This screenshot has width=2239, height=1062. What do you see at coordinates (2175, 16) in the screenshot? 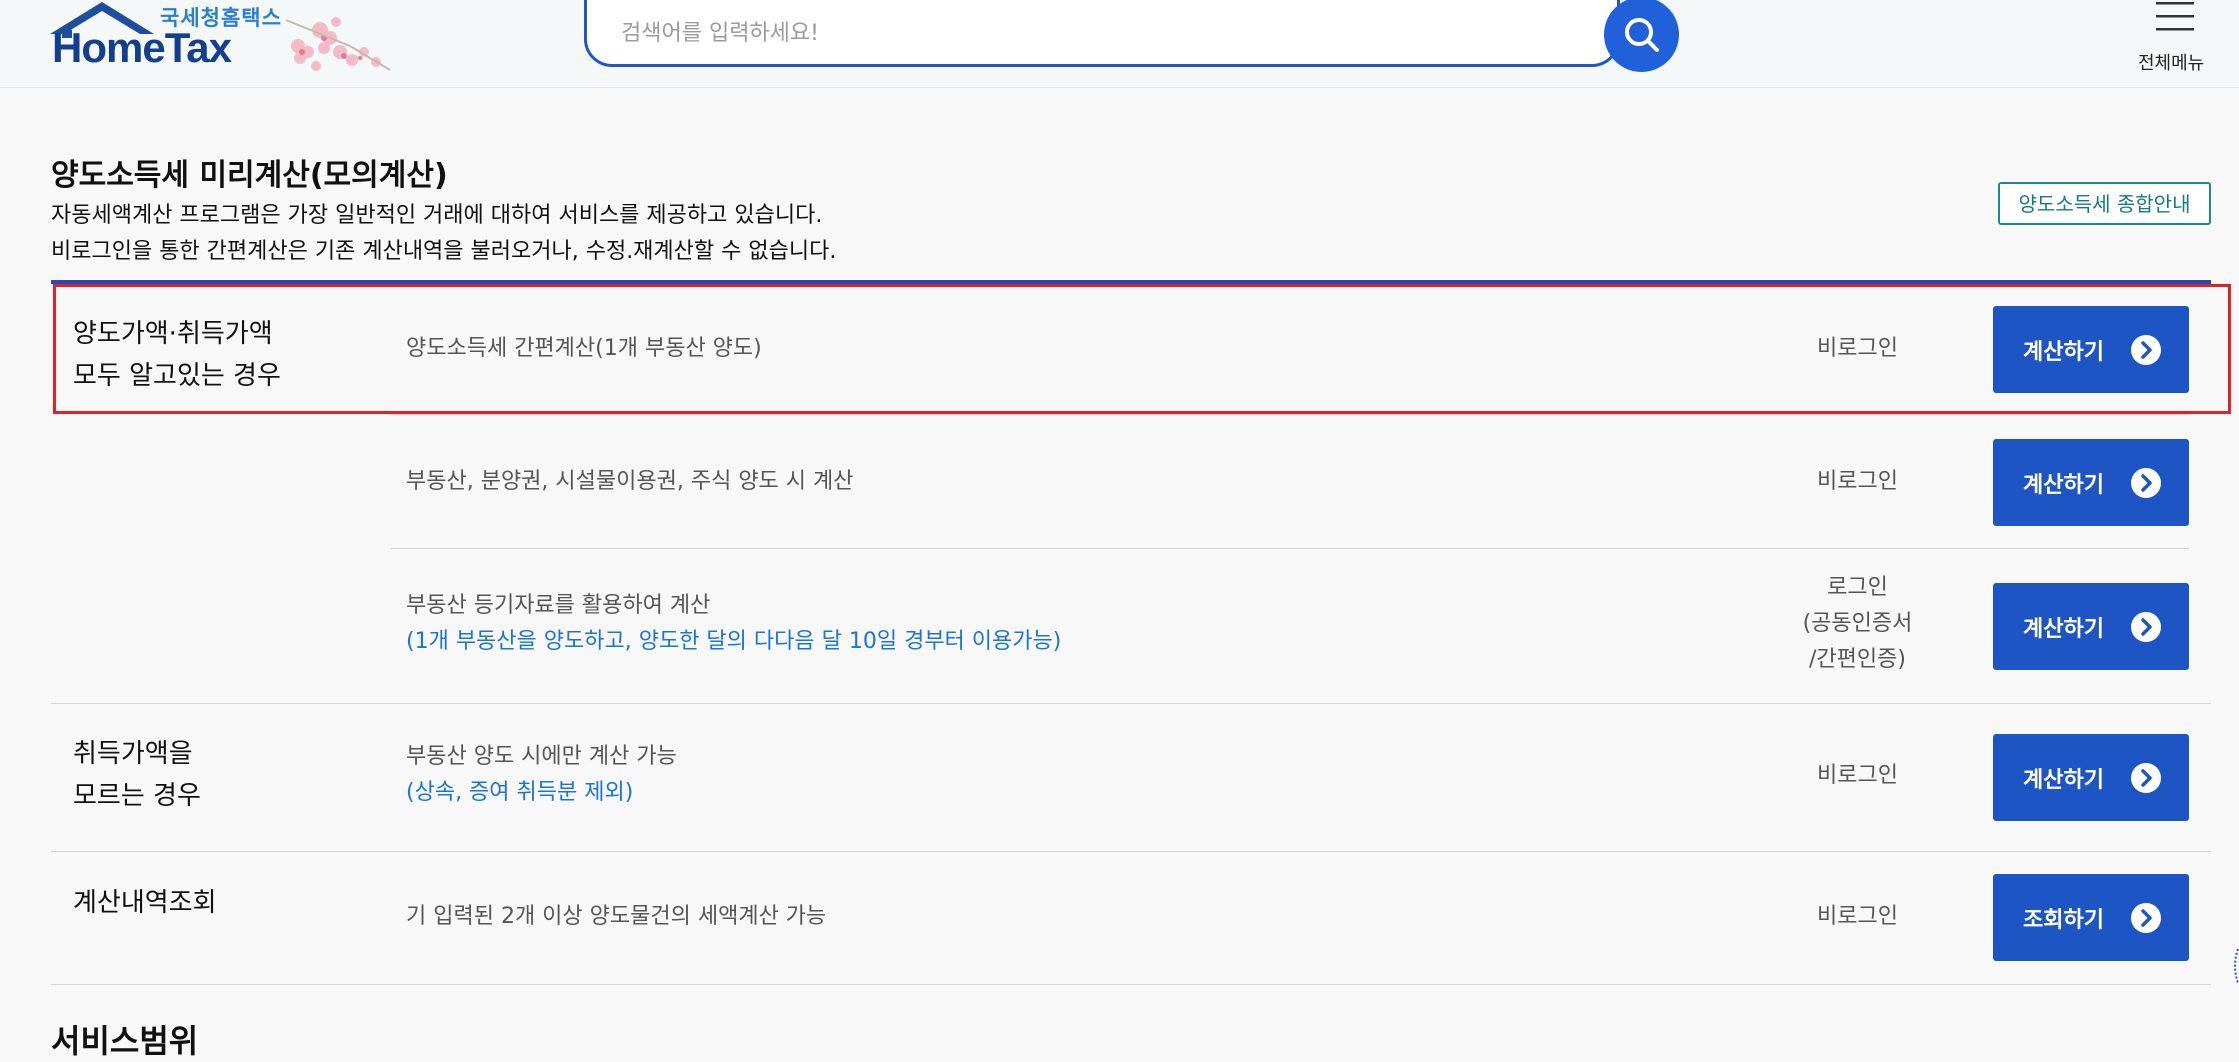
I see `hamburger-icon` at bounding box center [2175, 16].